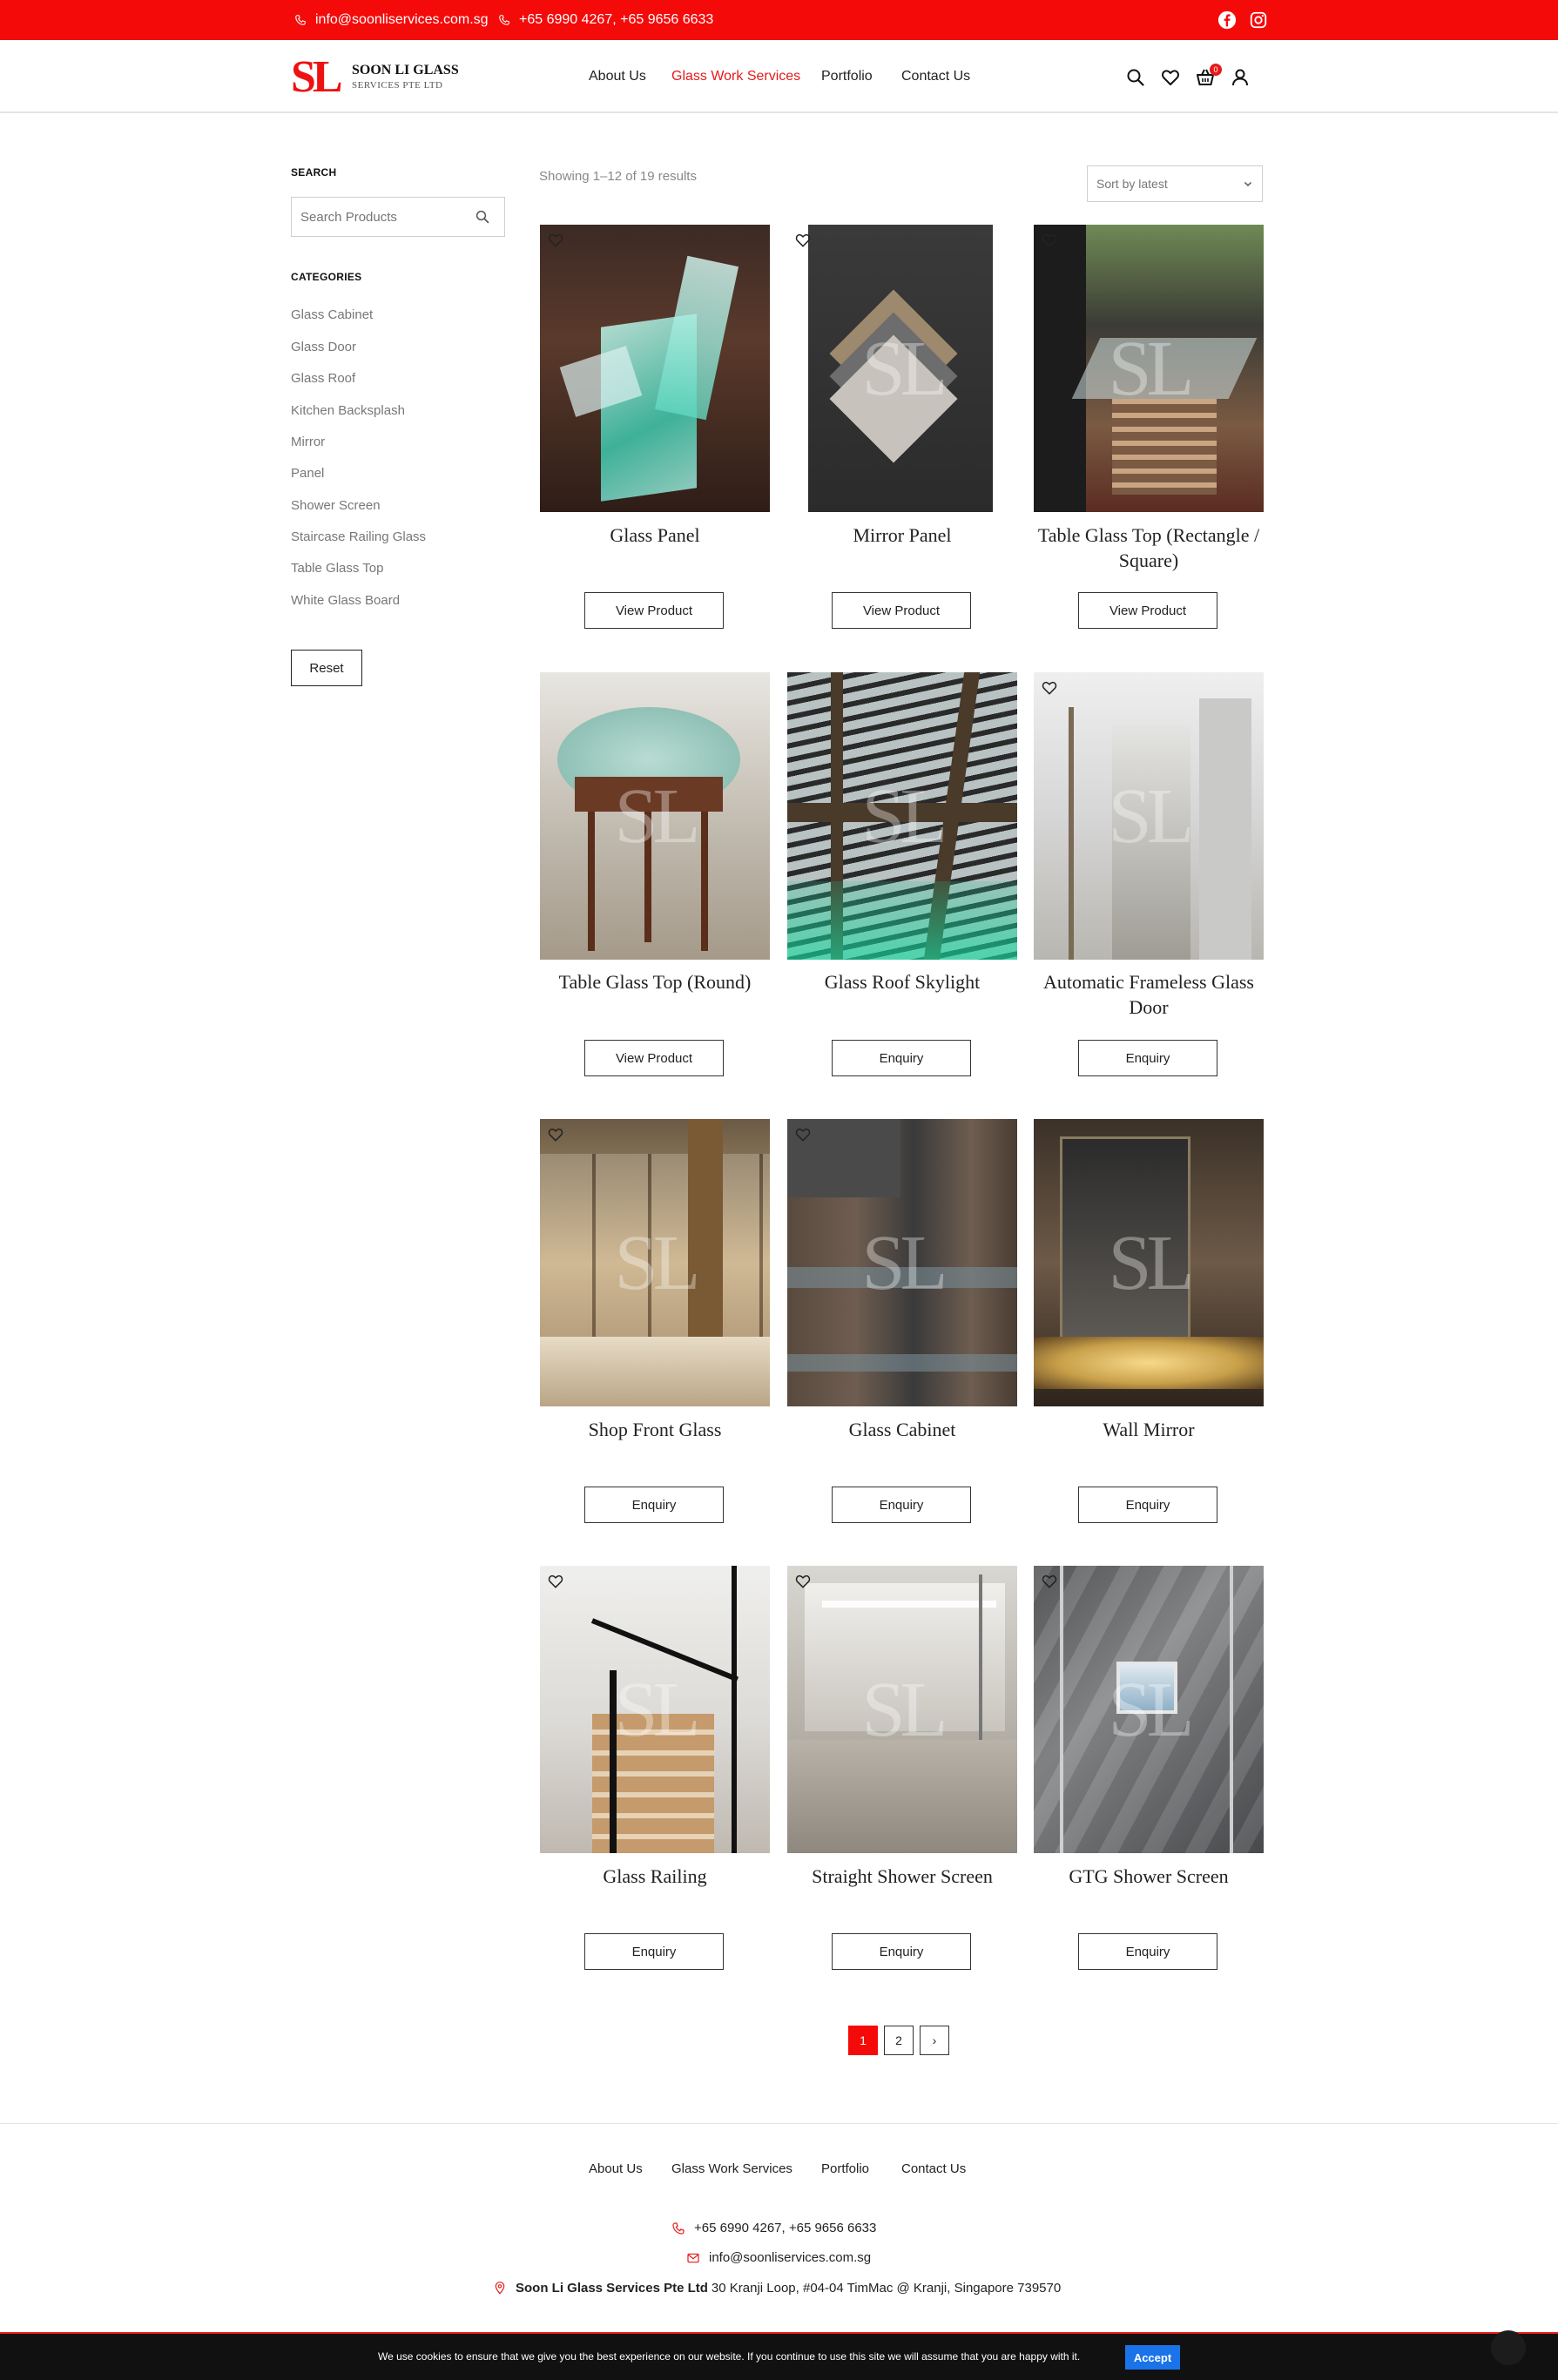 The width and height of the screenshot is (1558, 2380). What do you see at coordinates (902, 535) in the screenshot?
I see `product-title: Mirror Panel` at bounding box center [902, 535].